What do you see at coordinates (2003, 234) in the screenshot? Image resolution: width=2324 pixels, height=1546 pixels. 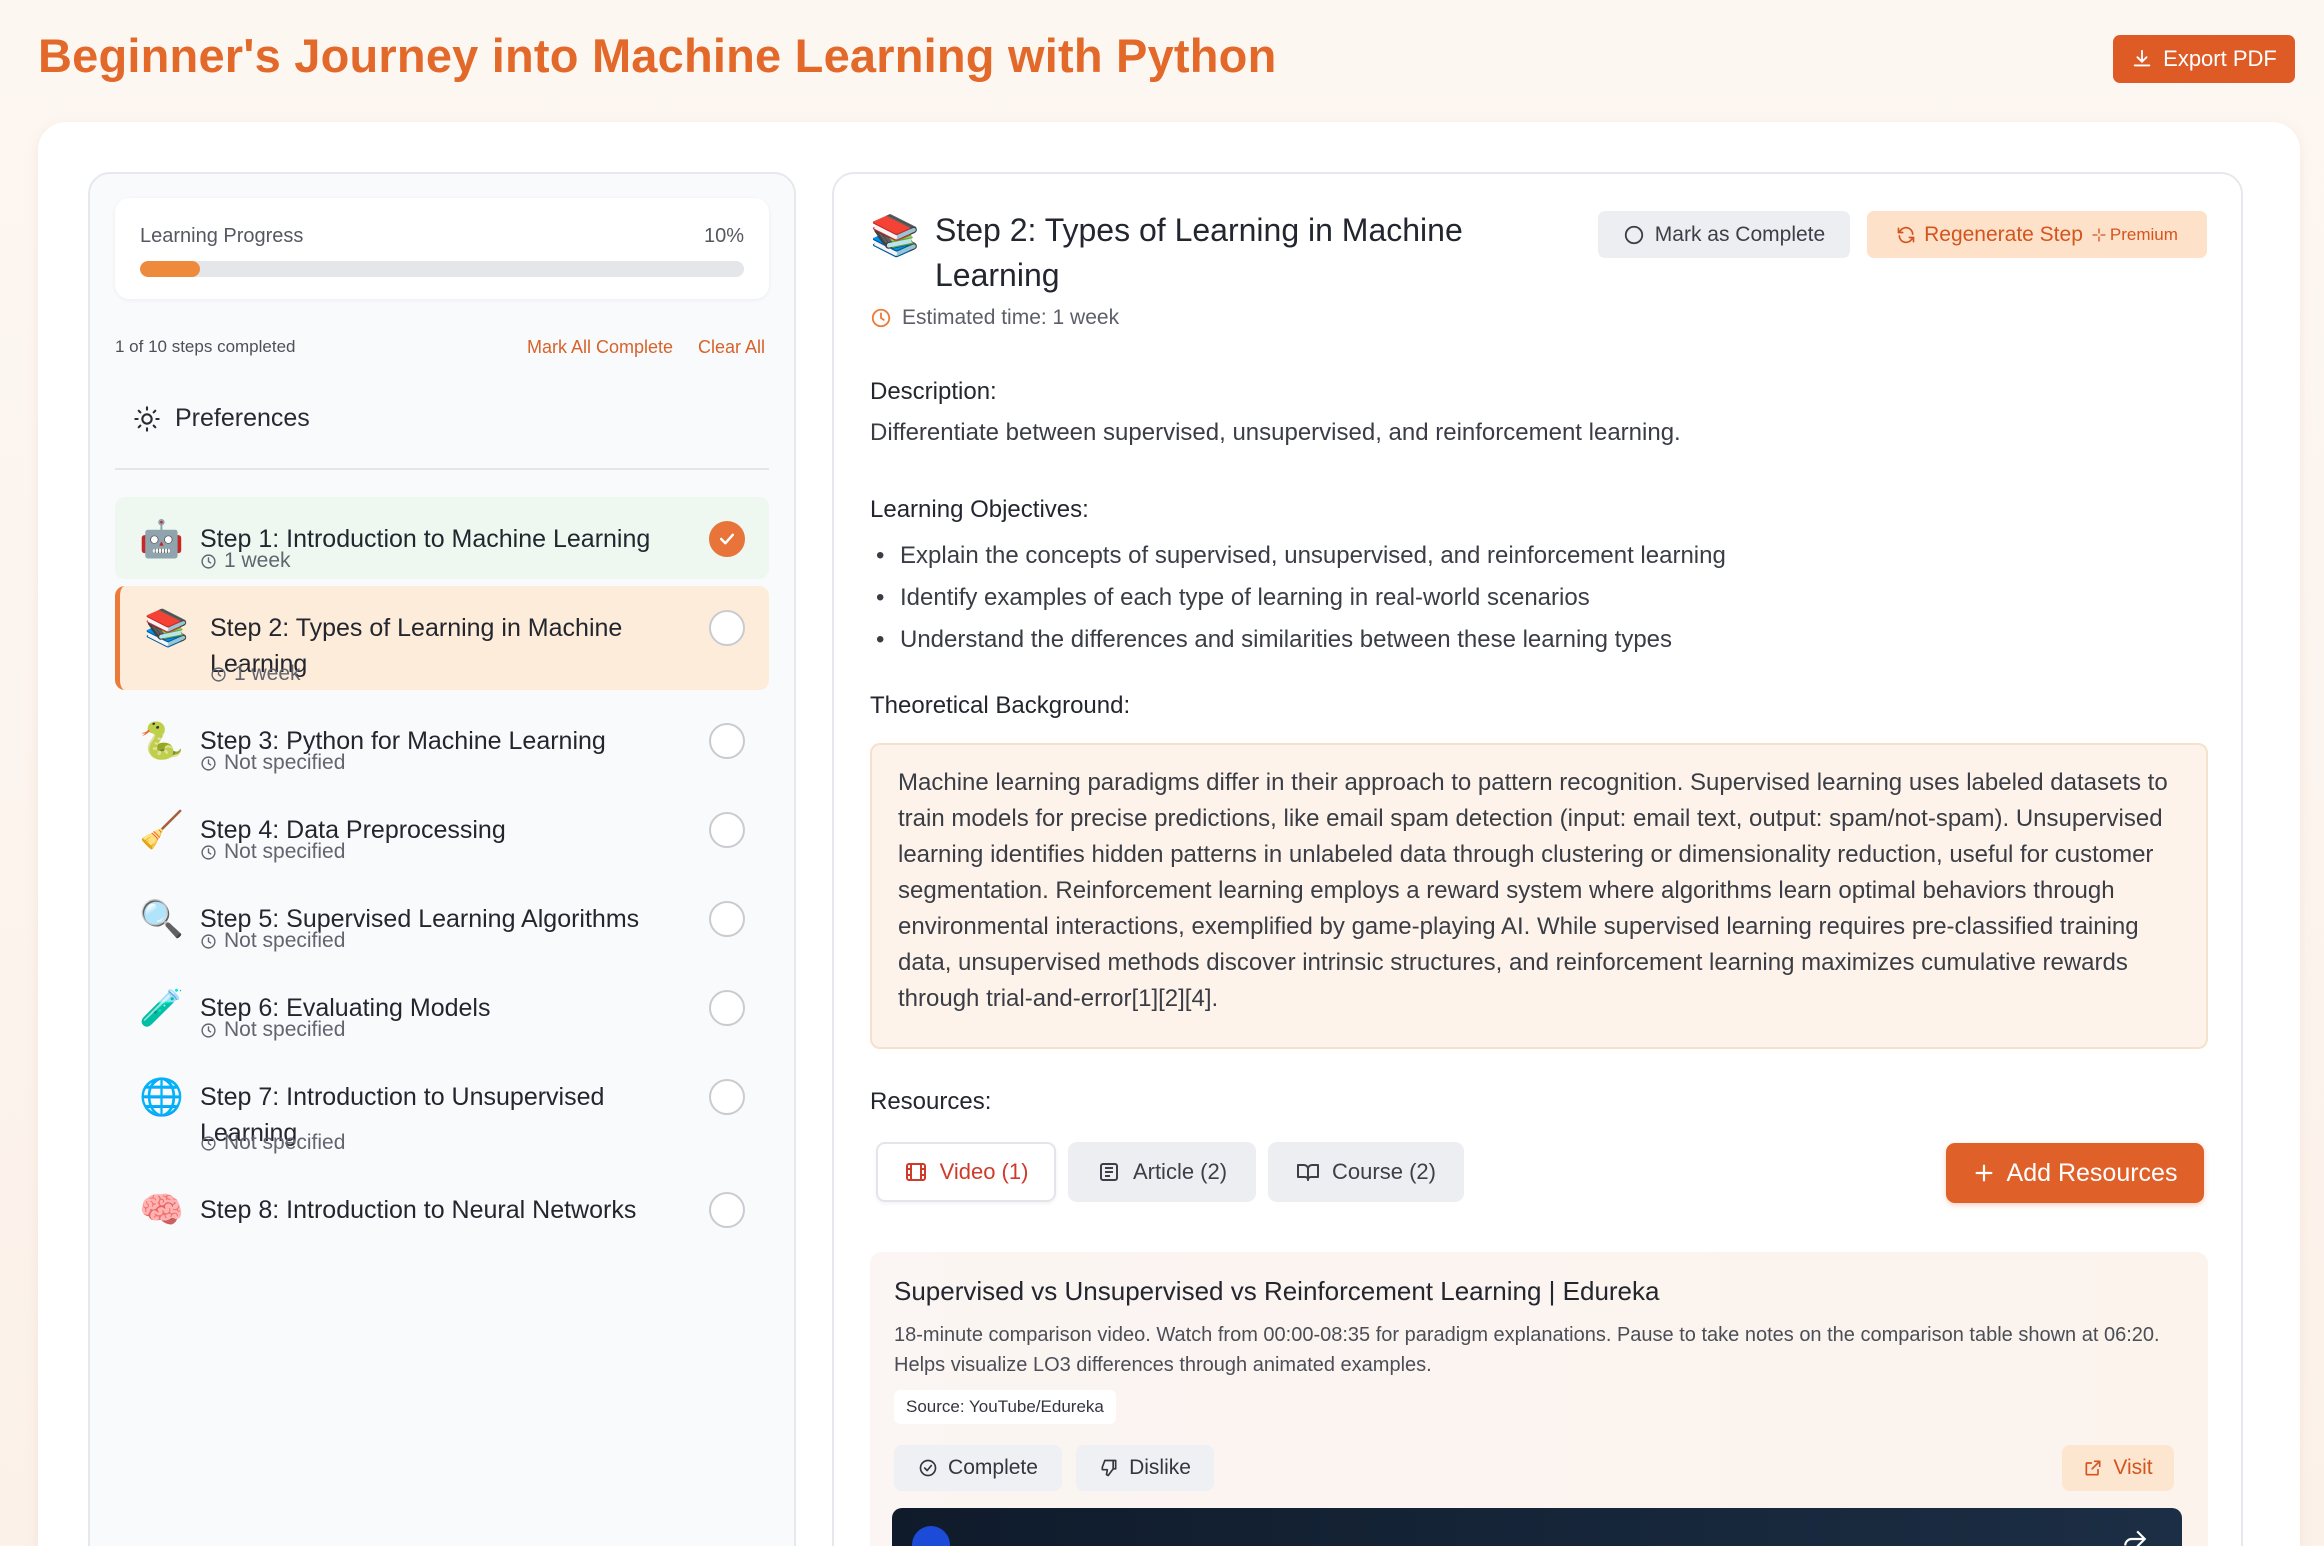 I see `regenerate-step-label: Regenerate Step` at bounding box center [2003, 234].